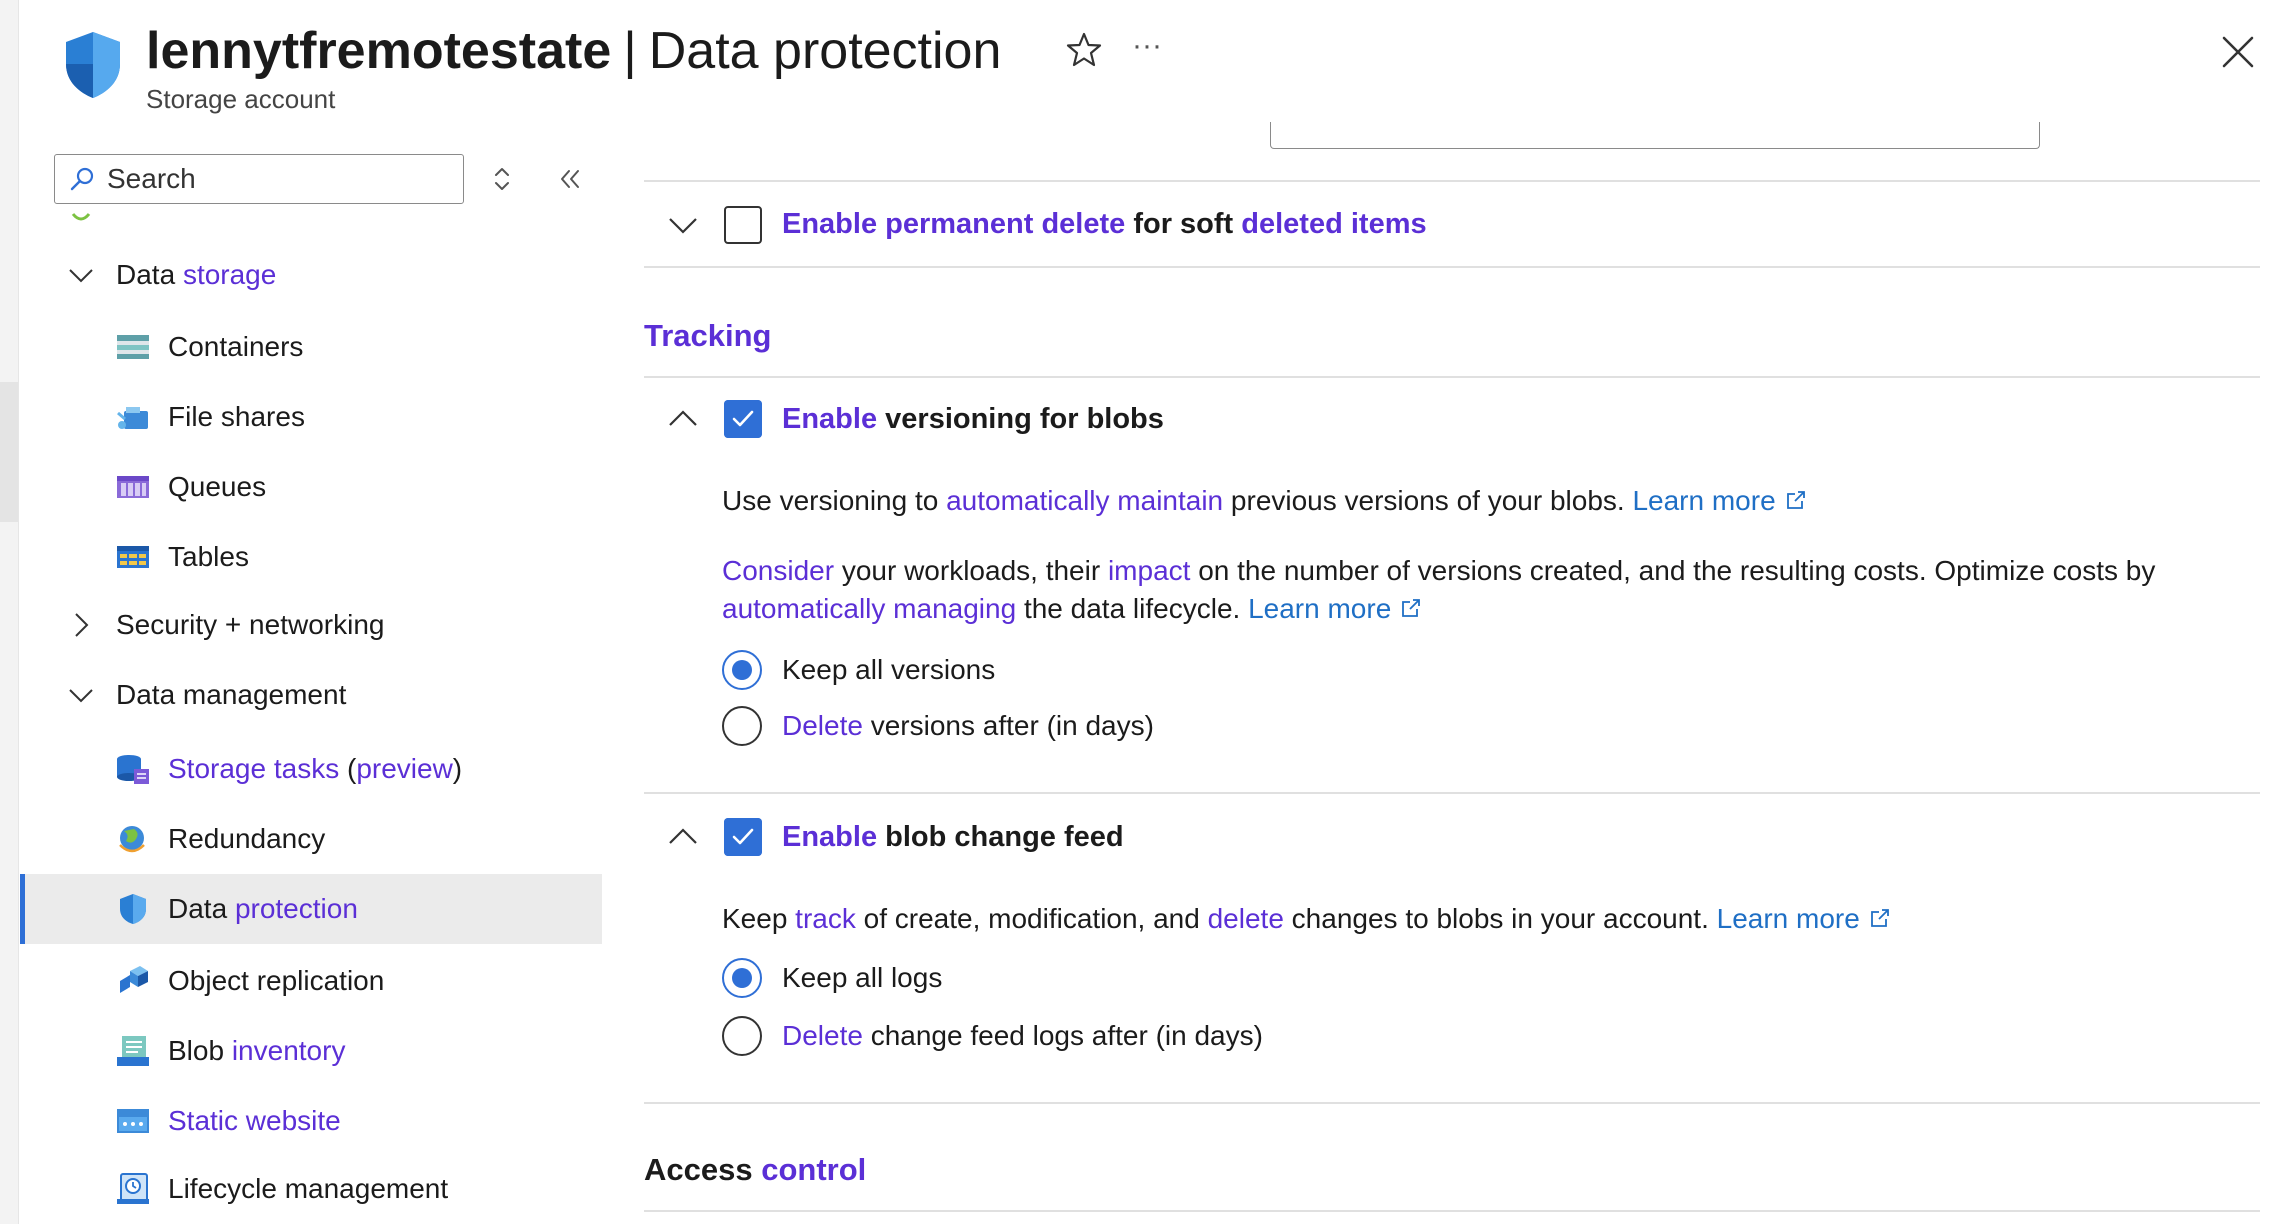 Image resolution: width=2276 pixels, height=1224 pixels. I want to click on sidebar-item-containers: Containers, so click(311, 347).